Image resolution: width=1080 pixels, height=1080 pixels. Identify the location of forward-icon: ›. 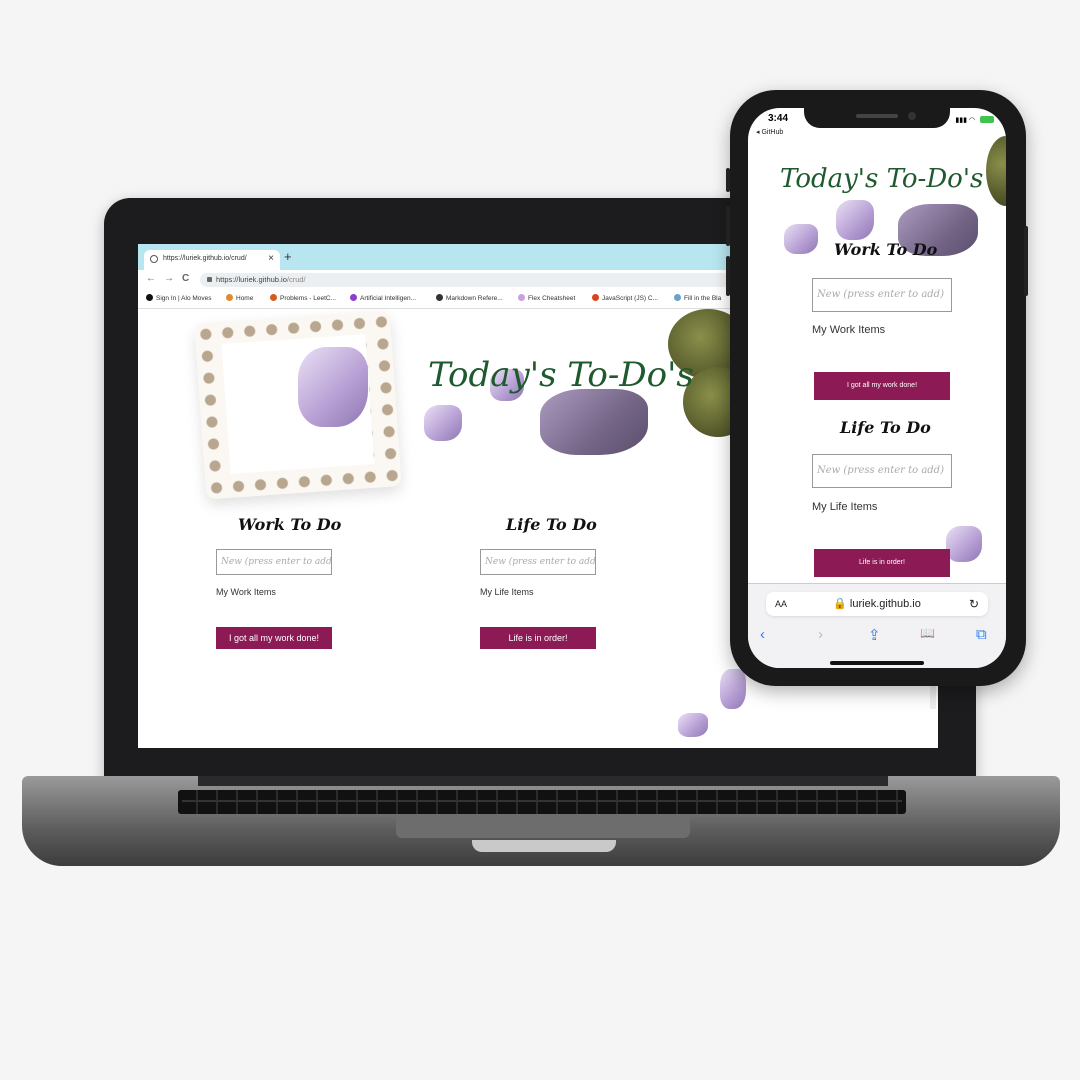
(820, 634).